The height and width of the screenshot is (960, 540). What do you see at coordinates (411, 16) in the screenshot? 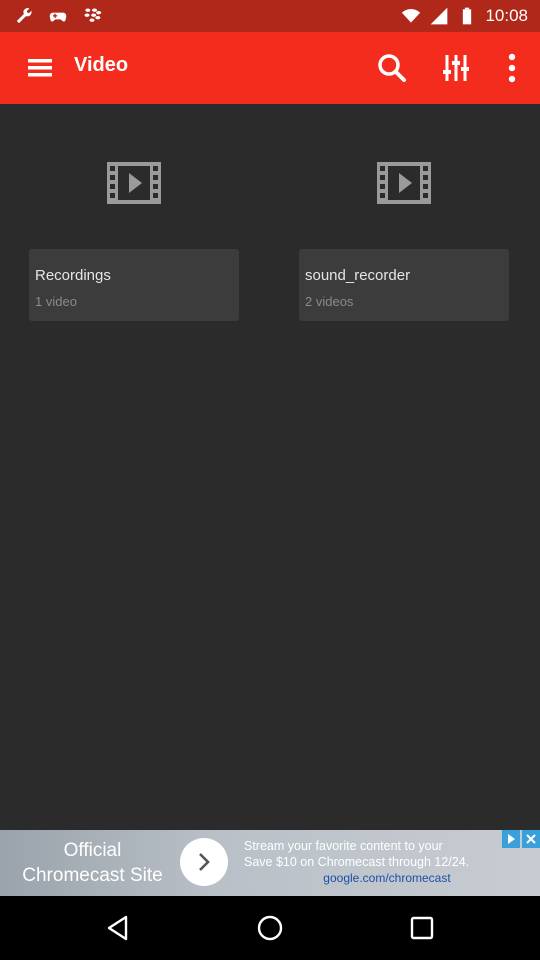
I see `wifi-icon` at bounding box center [411, 16].